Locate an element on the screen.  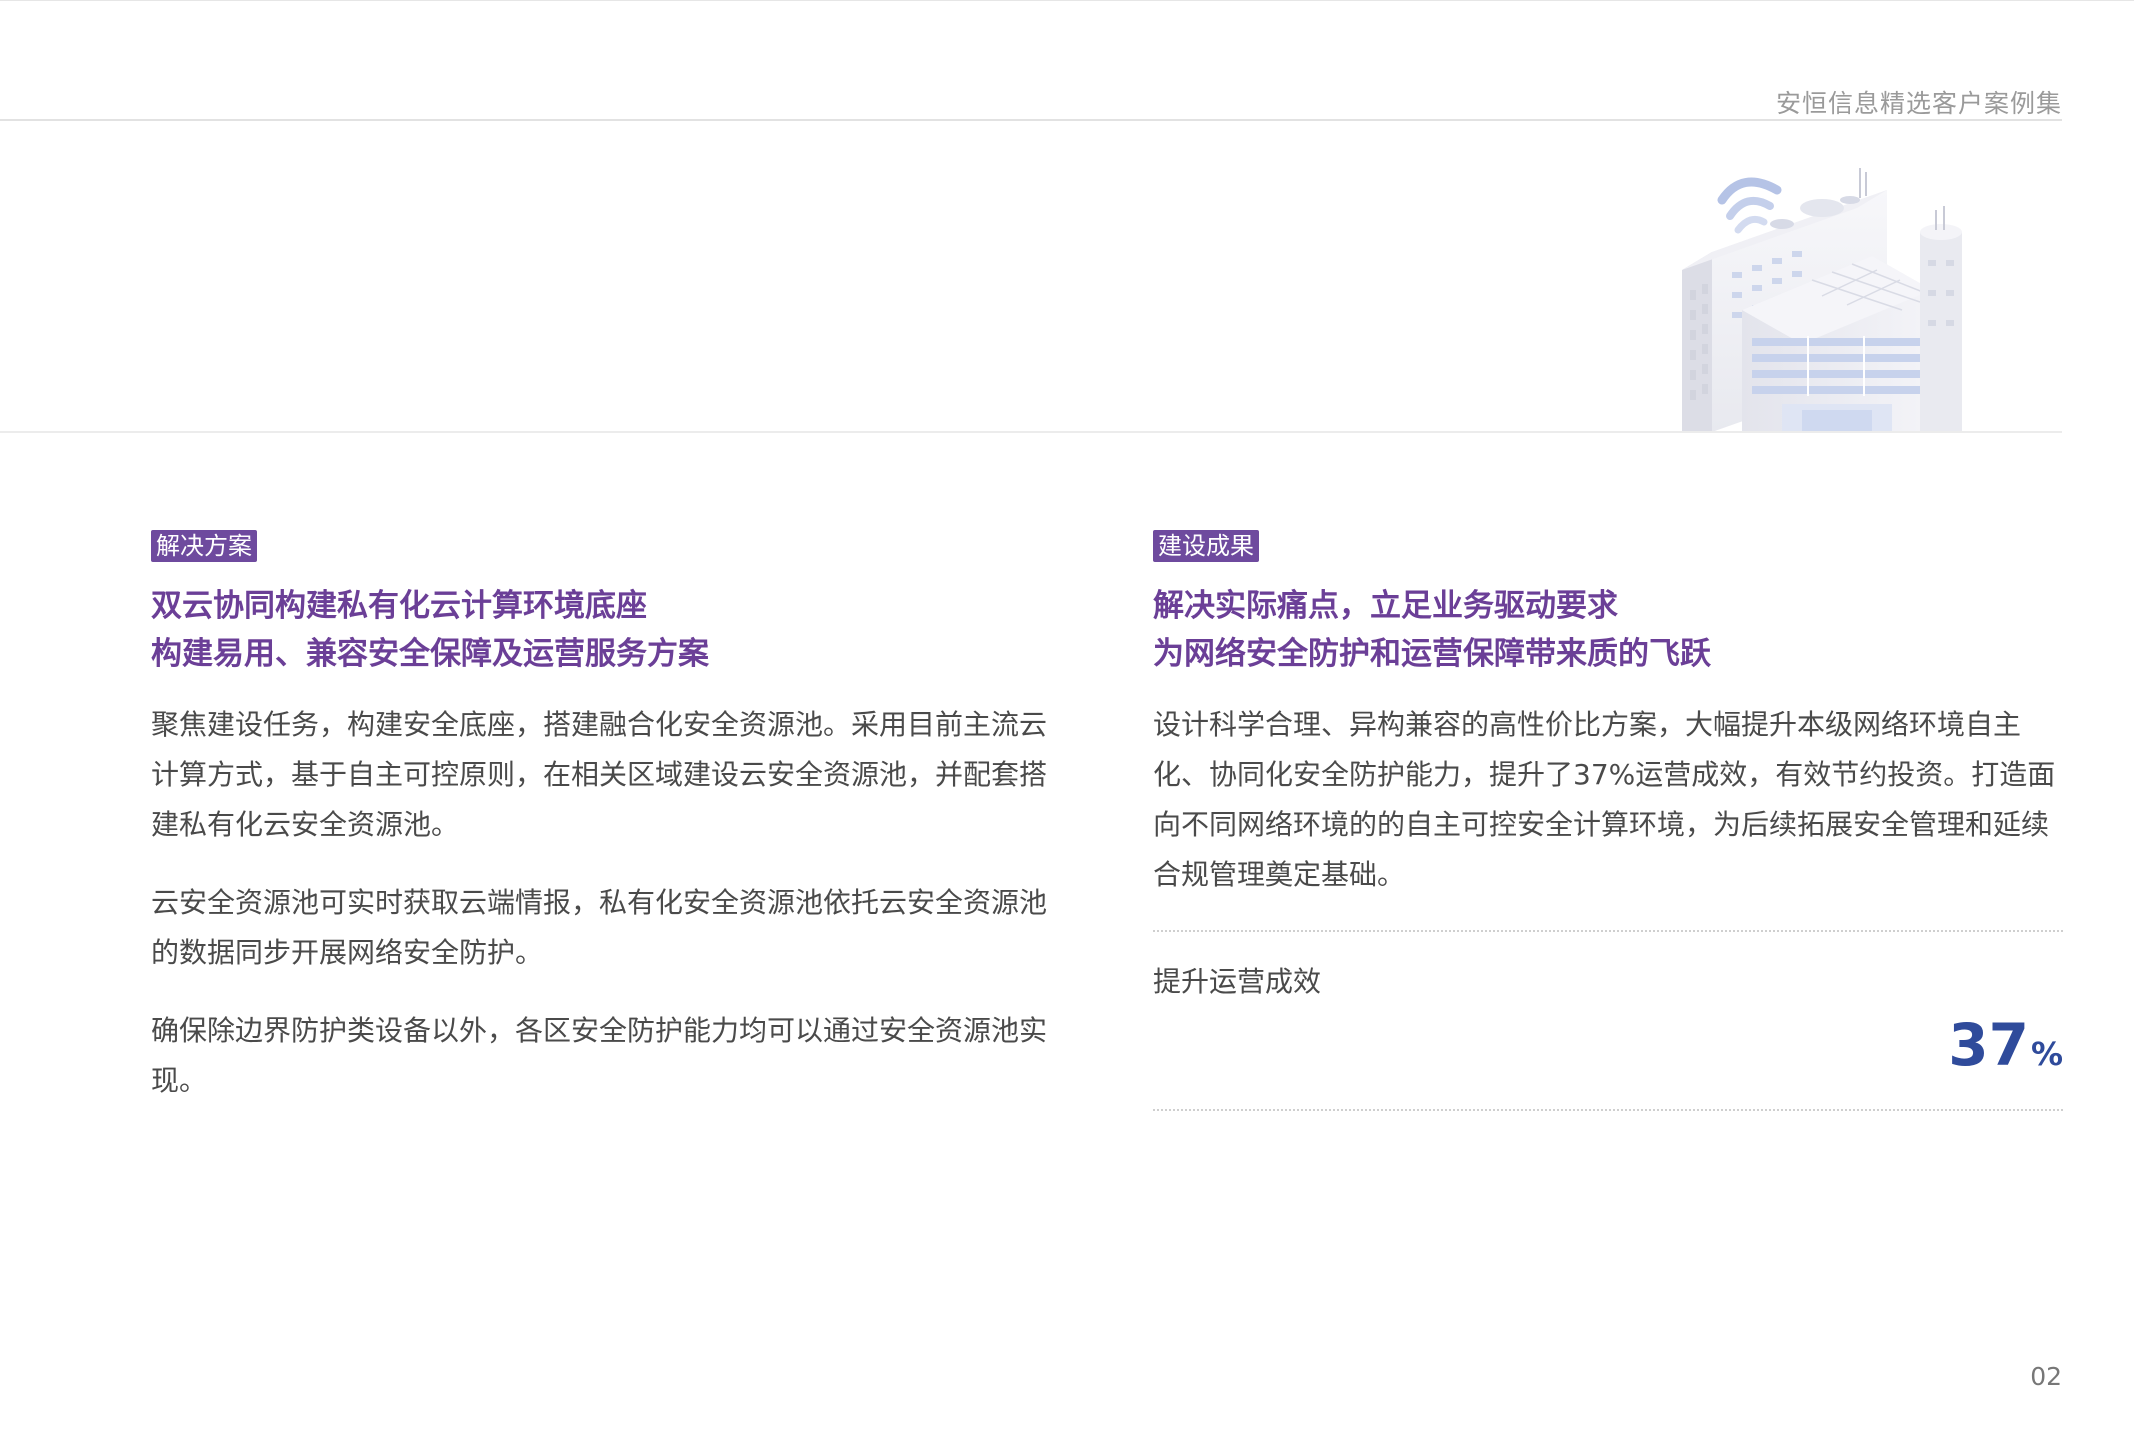
results-headline: 解决实际痛点，立足业务驱动要求 为网络安全防护和运营保障带来质的飞跃 is located at coordinates (1608, 630).